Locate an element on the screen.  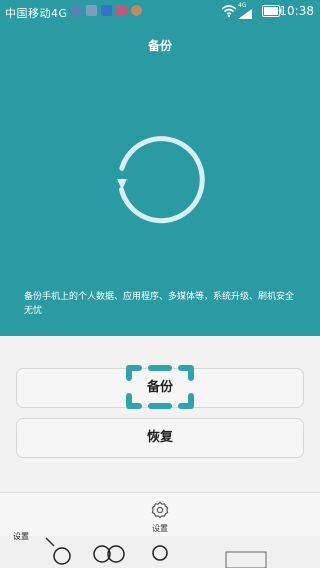
settings-tab-label: 设置 is located at coordinates (160, 528).